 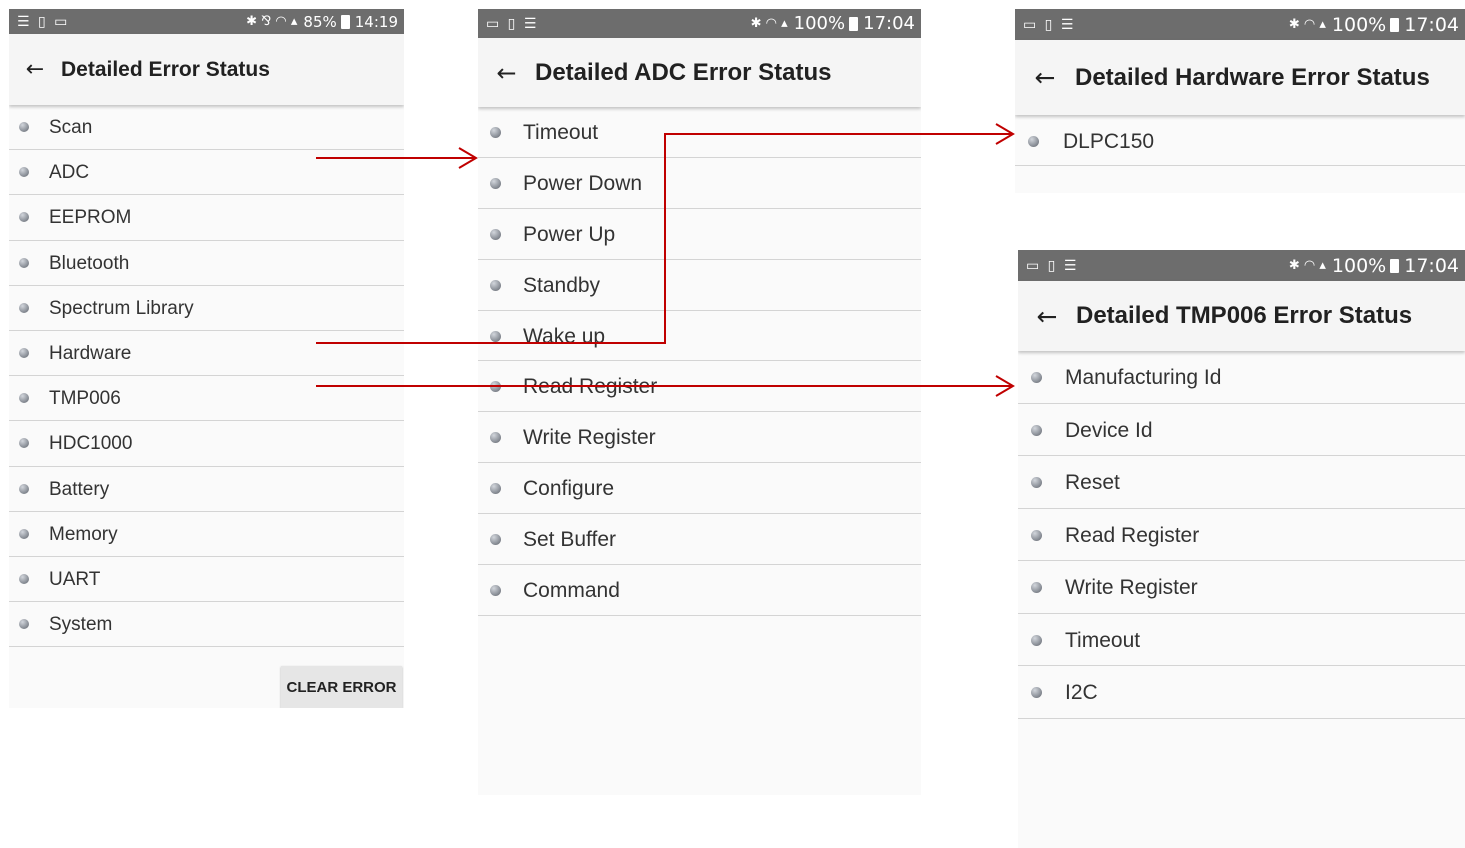 I want to click on notification-icons: ☰ ▯ ▭, so click(x=43, y=21).